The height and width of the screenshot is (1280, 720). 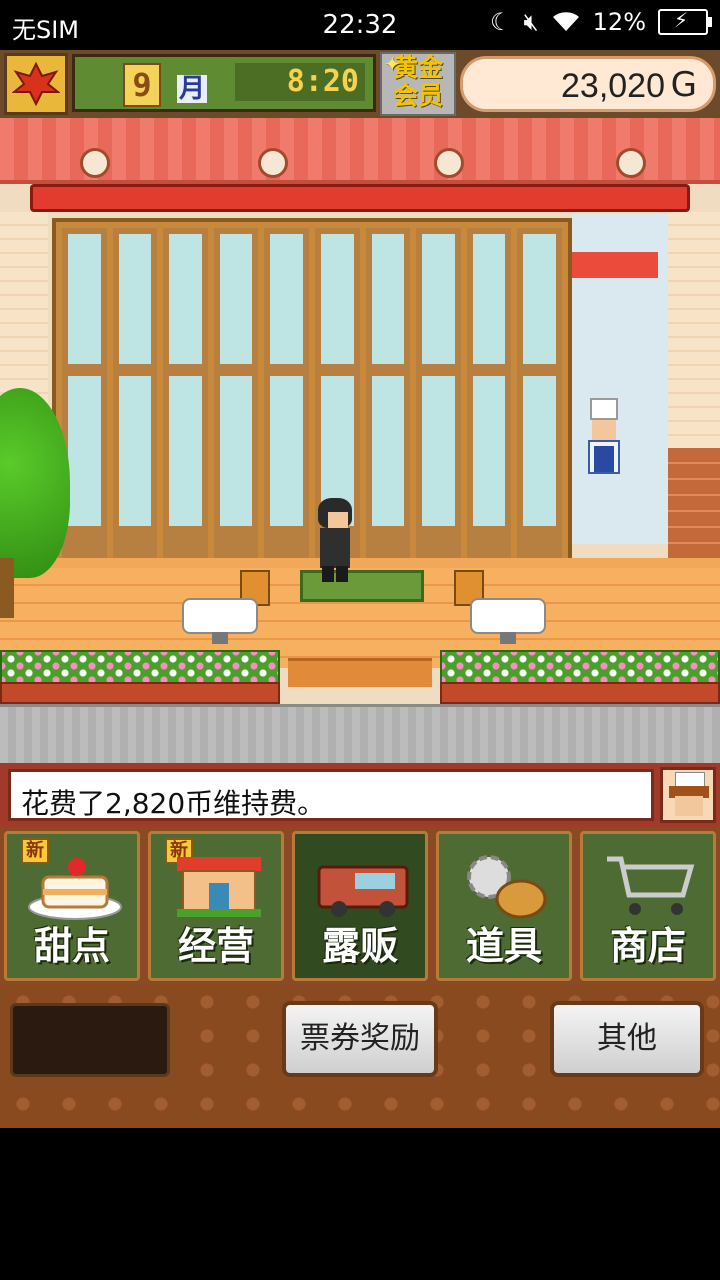 I want to click on sidewalk, so click(x=360, y=733).